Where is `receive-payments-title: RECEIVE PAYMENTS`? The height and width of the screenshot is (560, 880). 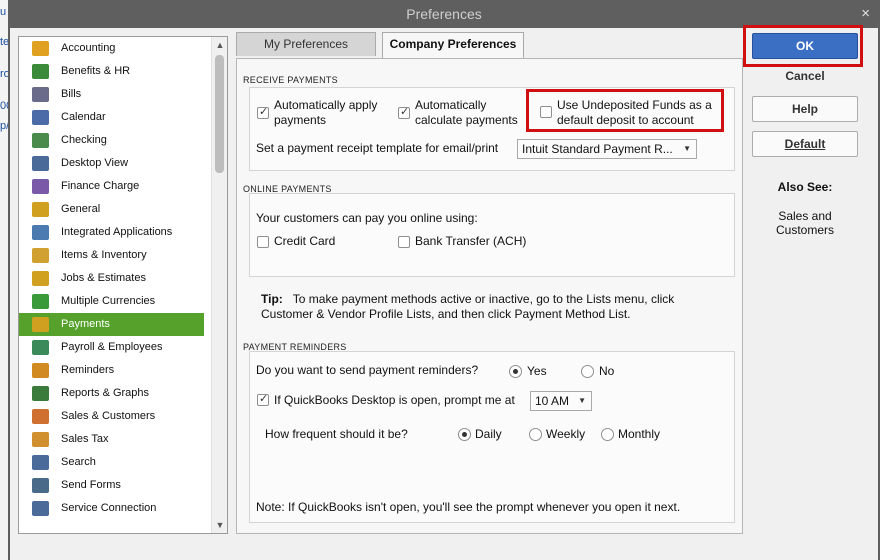
receive-payments-title: RECEIVE PAYMENTS is located at coordinates (290, 80).